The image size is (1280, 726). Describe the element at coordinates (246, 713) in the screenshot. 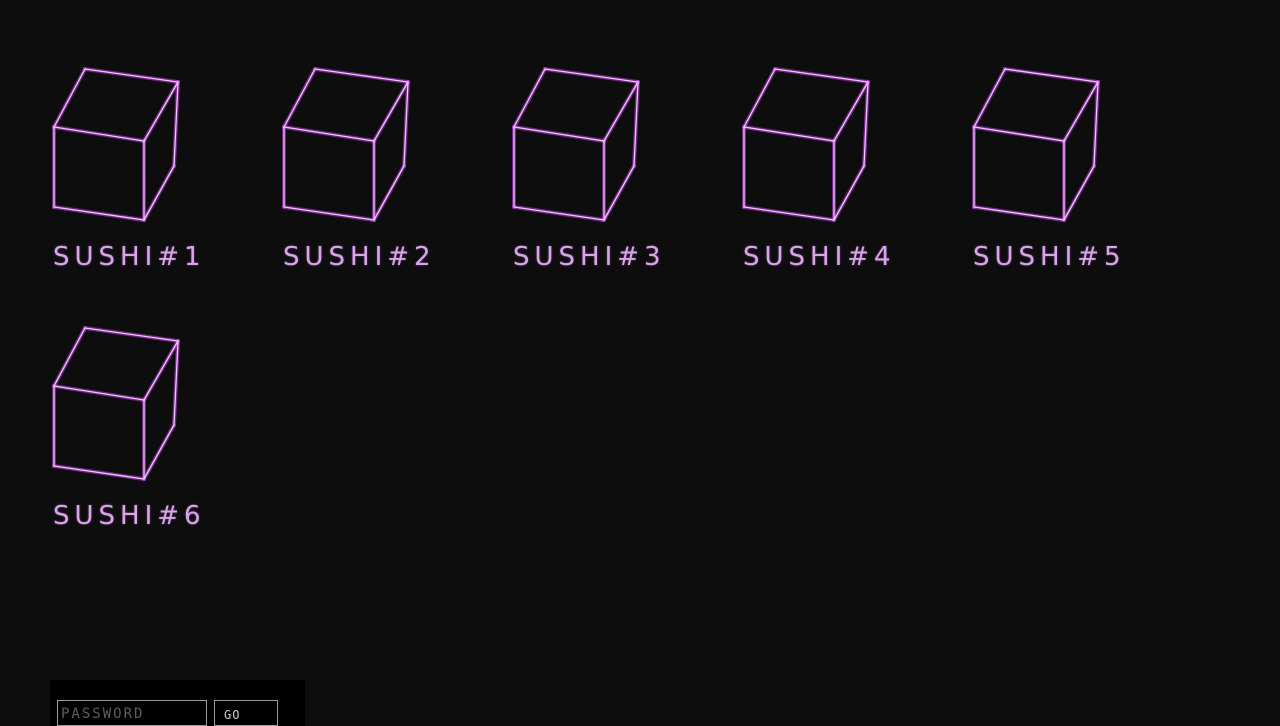

I see `go-button: GO` at that location.